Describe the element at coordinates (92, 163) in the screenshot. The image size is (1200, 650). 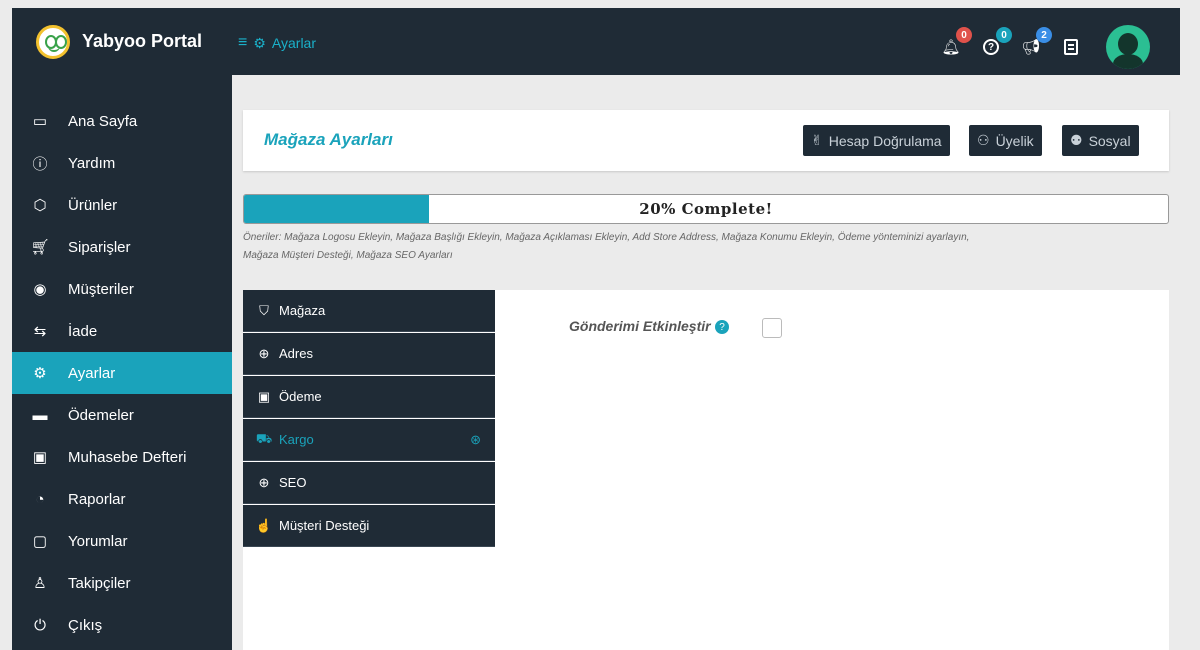
I see `sidebar-item-label: Yardım` at that location.